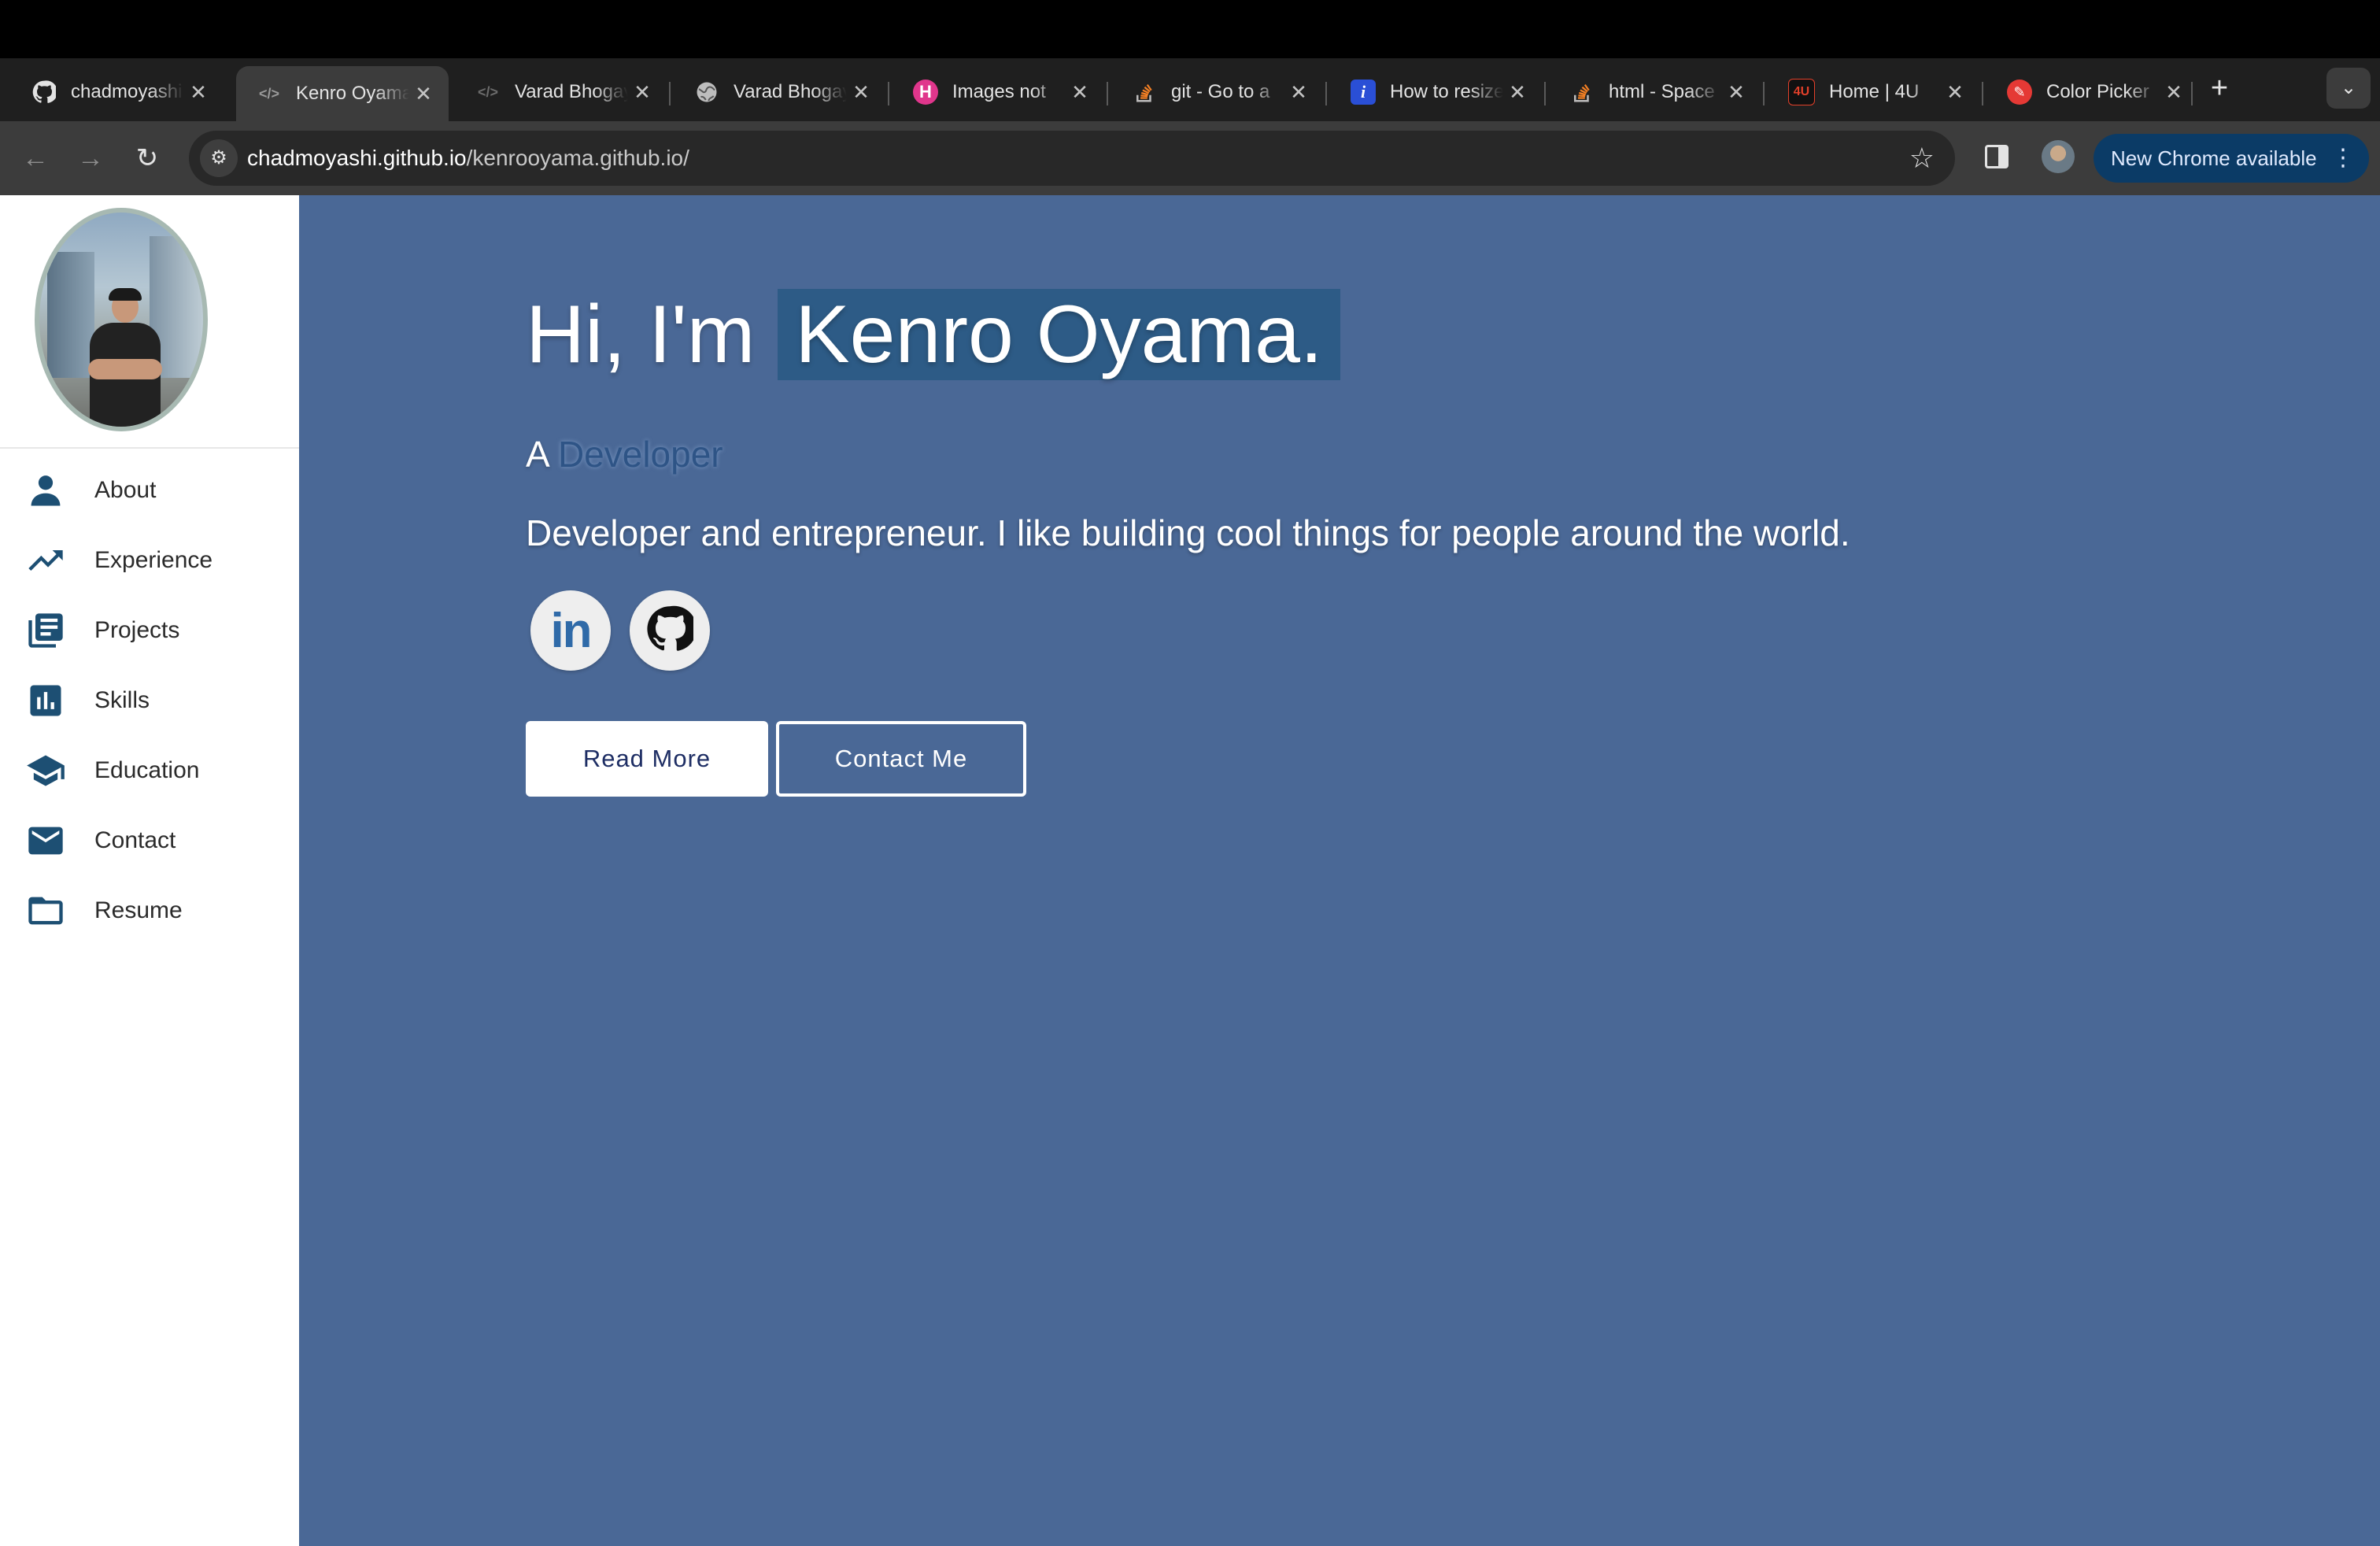  I want to click on url-host: chadmoyashi.github.io, so click(357, 158).